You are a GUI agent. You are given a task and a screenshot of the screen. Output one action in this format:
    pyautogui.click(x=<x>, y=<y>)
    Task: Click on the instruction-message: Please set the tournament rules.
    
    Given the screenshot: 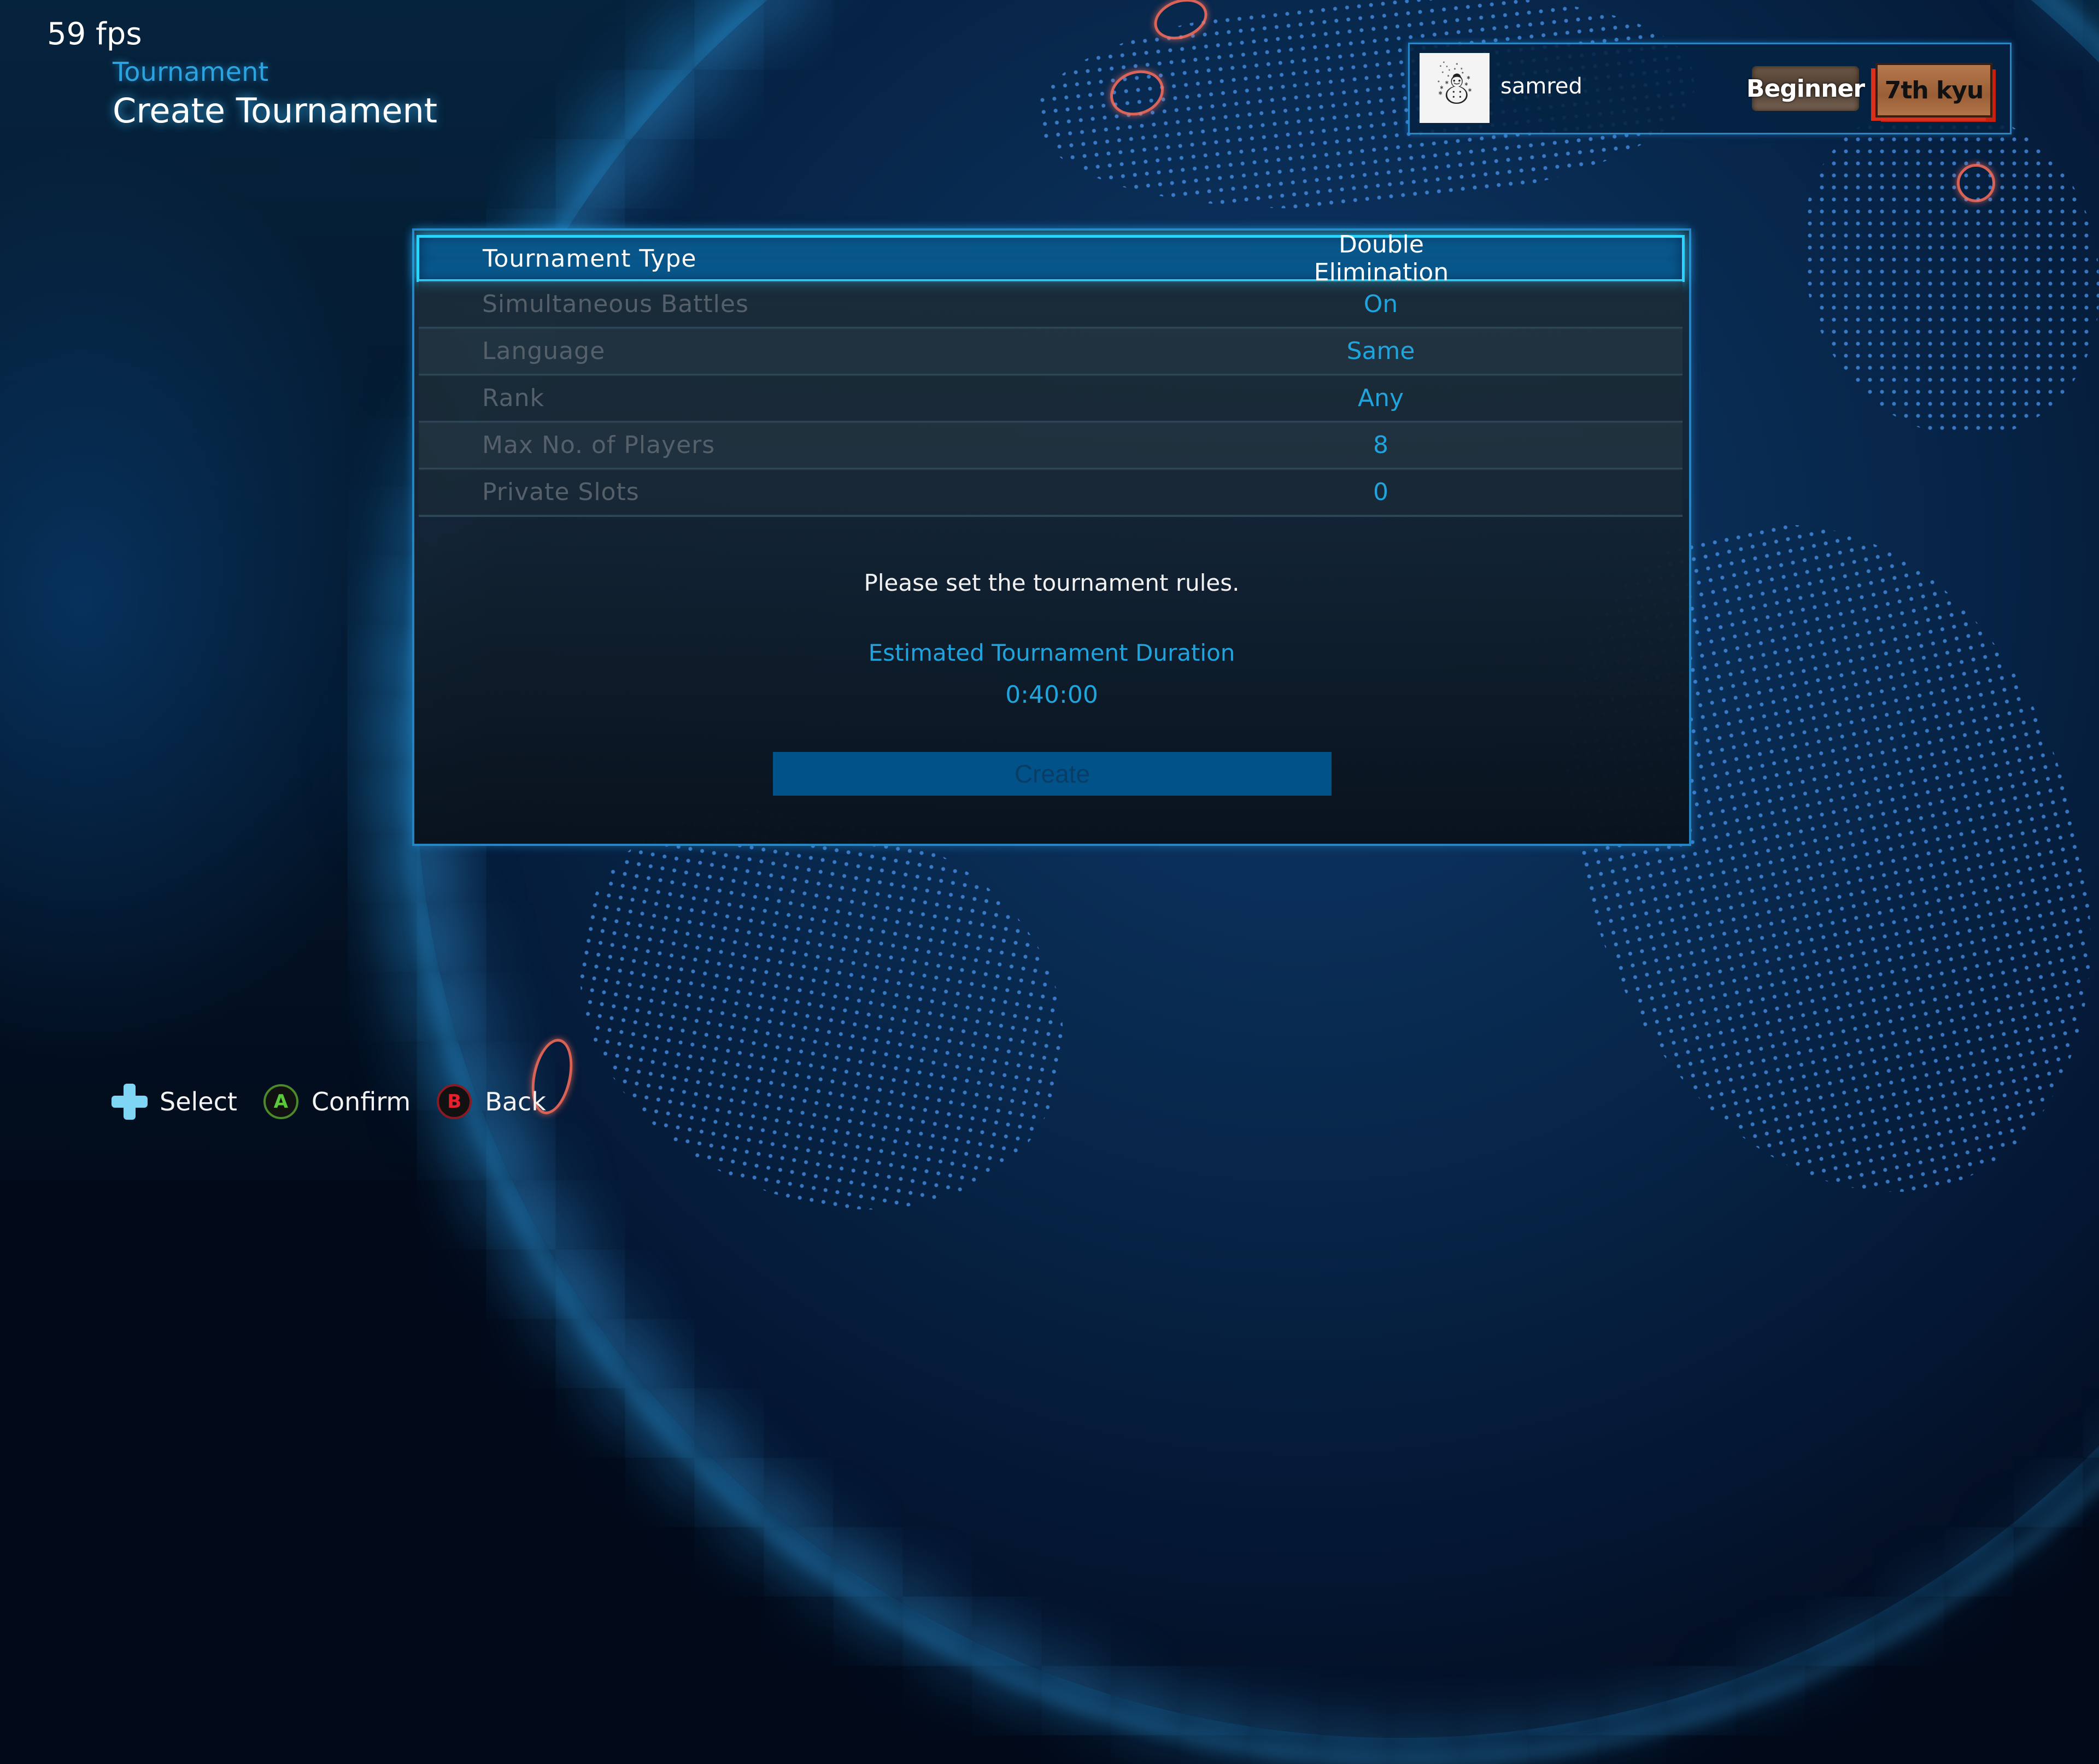 What is the action you would take?
    pyautogui.click(x=1052, y=582)
    